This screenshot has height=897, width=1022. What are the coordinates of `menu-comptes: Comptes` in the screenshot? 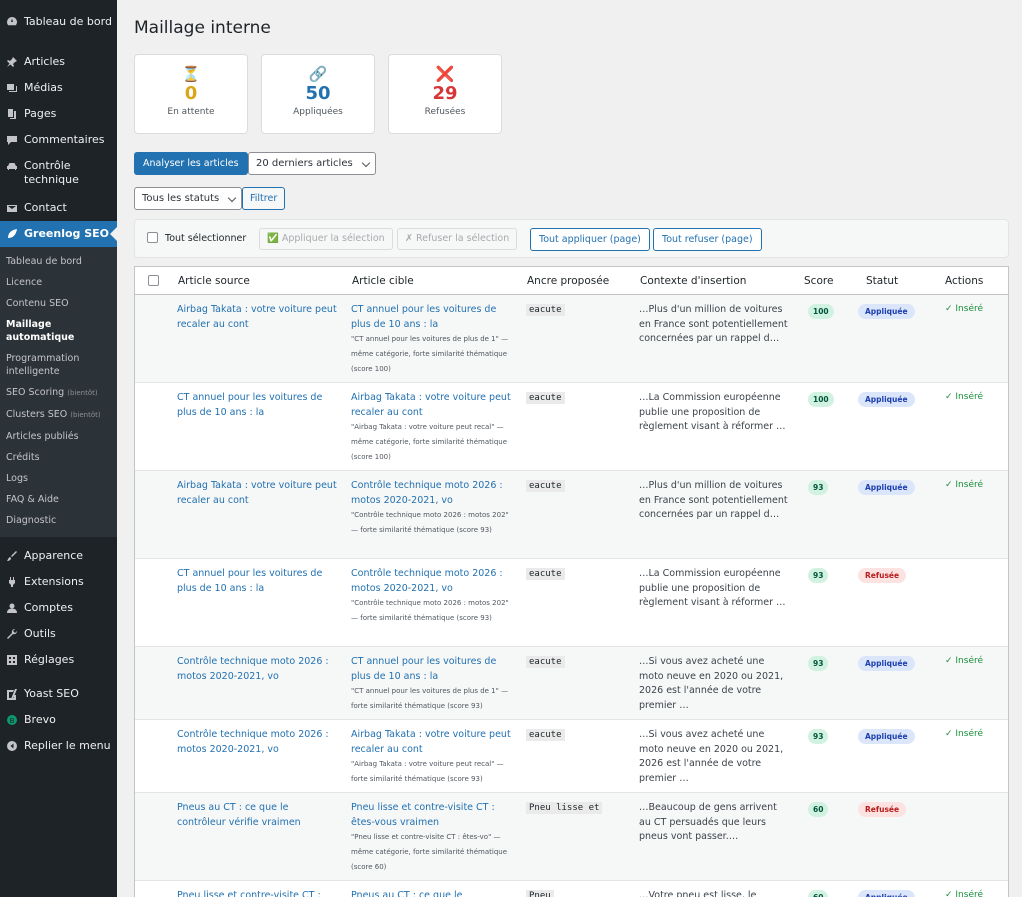 It's located at (58, 608).